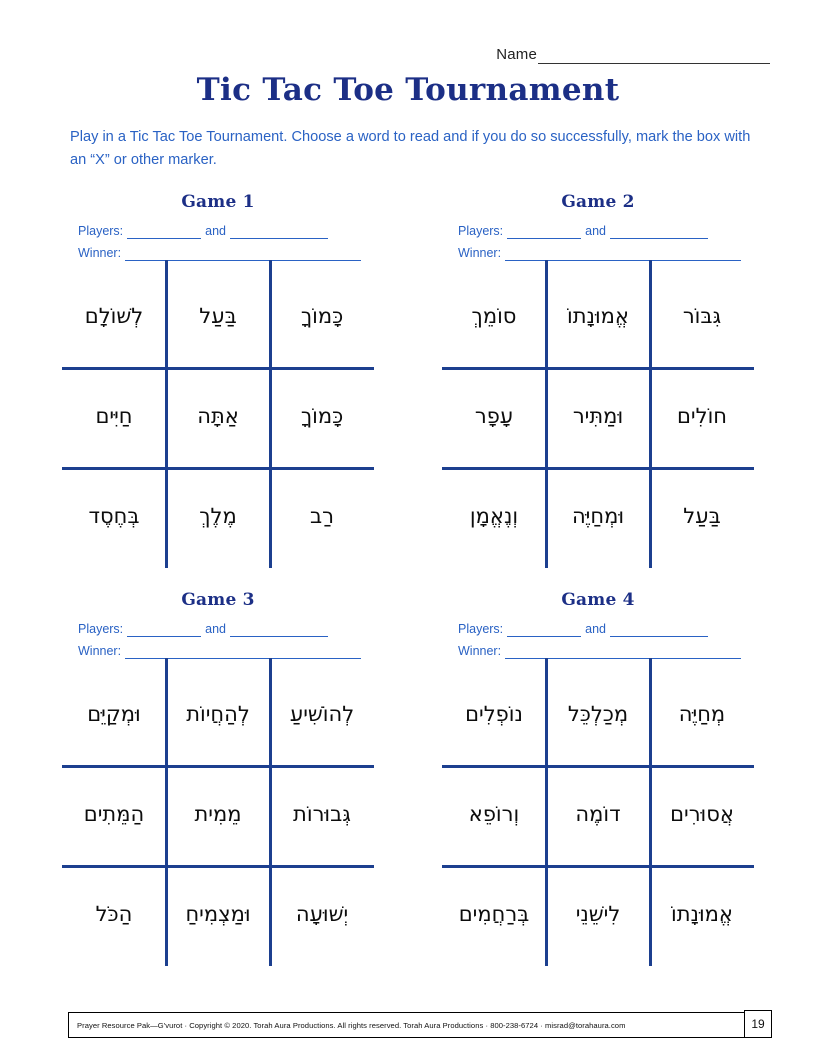 The height and width of the screenshot is (1056, 816). Describe the element at coordinates (598, 716) in the screenshot. I see `game-4-cell-0-1: מְכַלְכֵּל` at that location.